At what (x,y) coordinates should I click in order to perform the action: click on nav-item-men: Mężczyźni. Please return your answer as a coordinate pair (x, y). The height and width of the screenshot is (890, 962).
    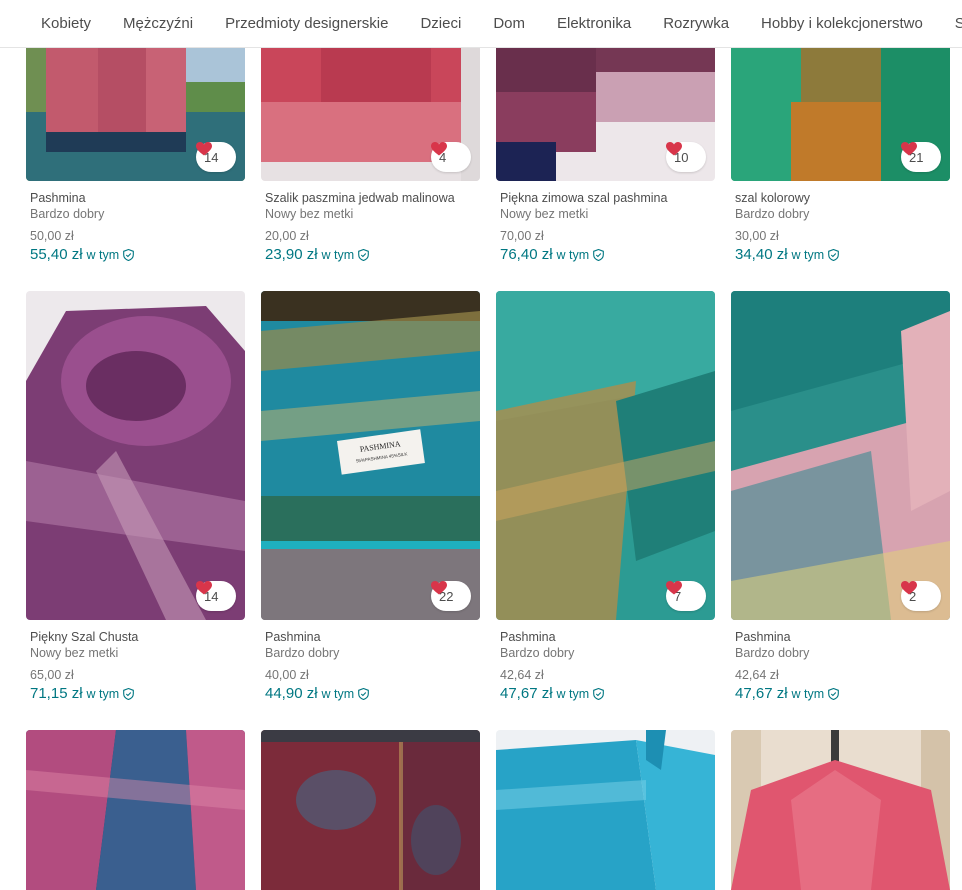
    Looking at the image, I should click on (158, 23).